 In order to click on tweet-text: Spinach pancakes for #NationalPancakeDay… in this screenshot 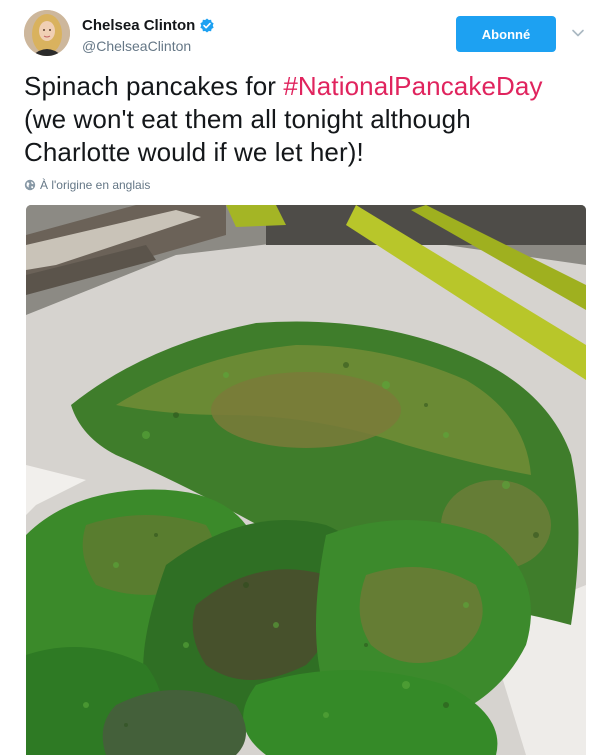, I will do `click(304, 119)`.